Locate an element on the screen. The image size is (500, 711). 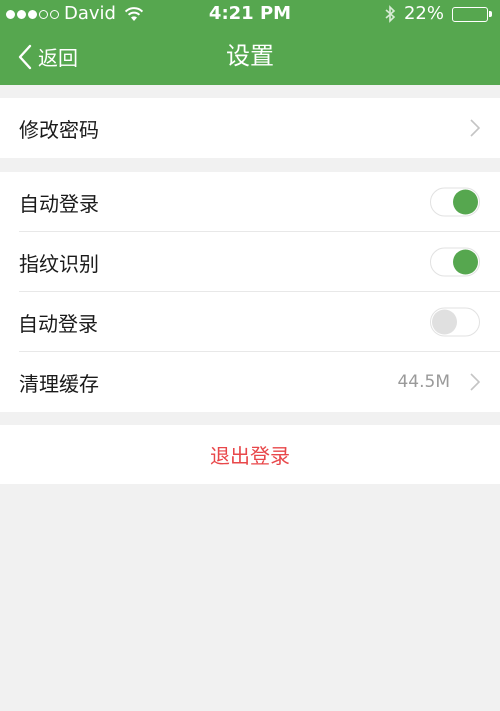
auto-login-label: 自动登录 is located at coordinates (59, 203).